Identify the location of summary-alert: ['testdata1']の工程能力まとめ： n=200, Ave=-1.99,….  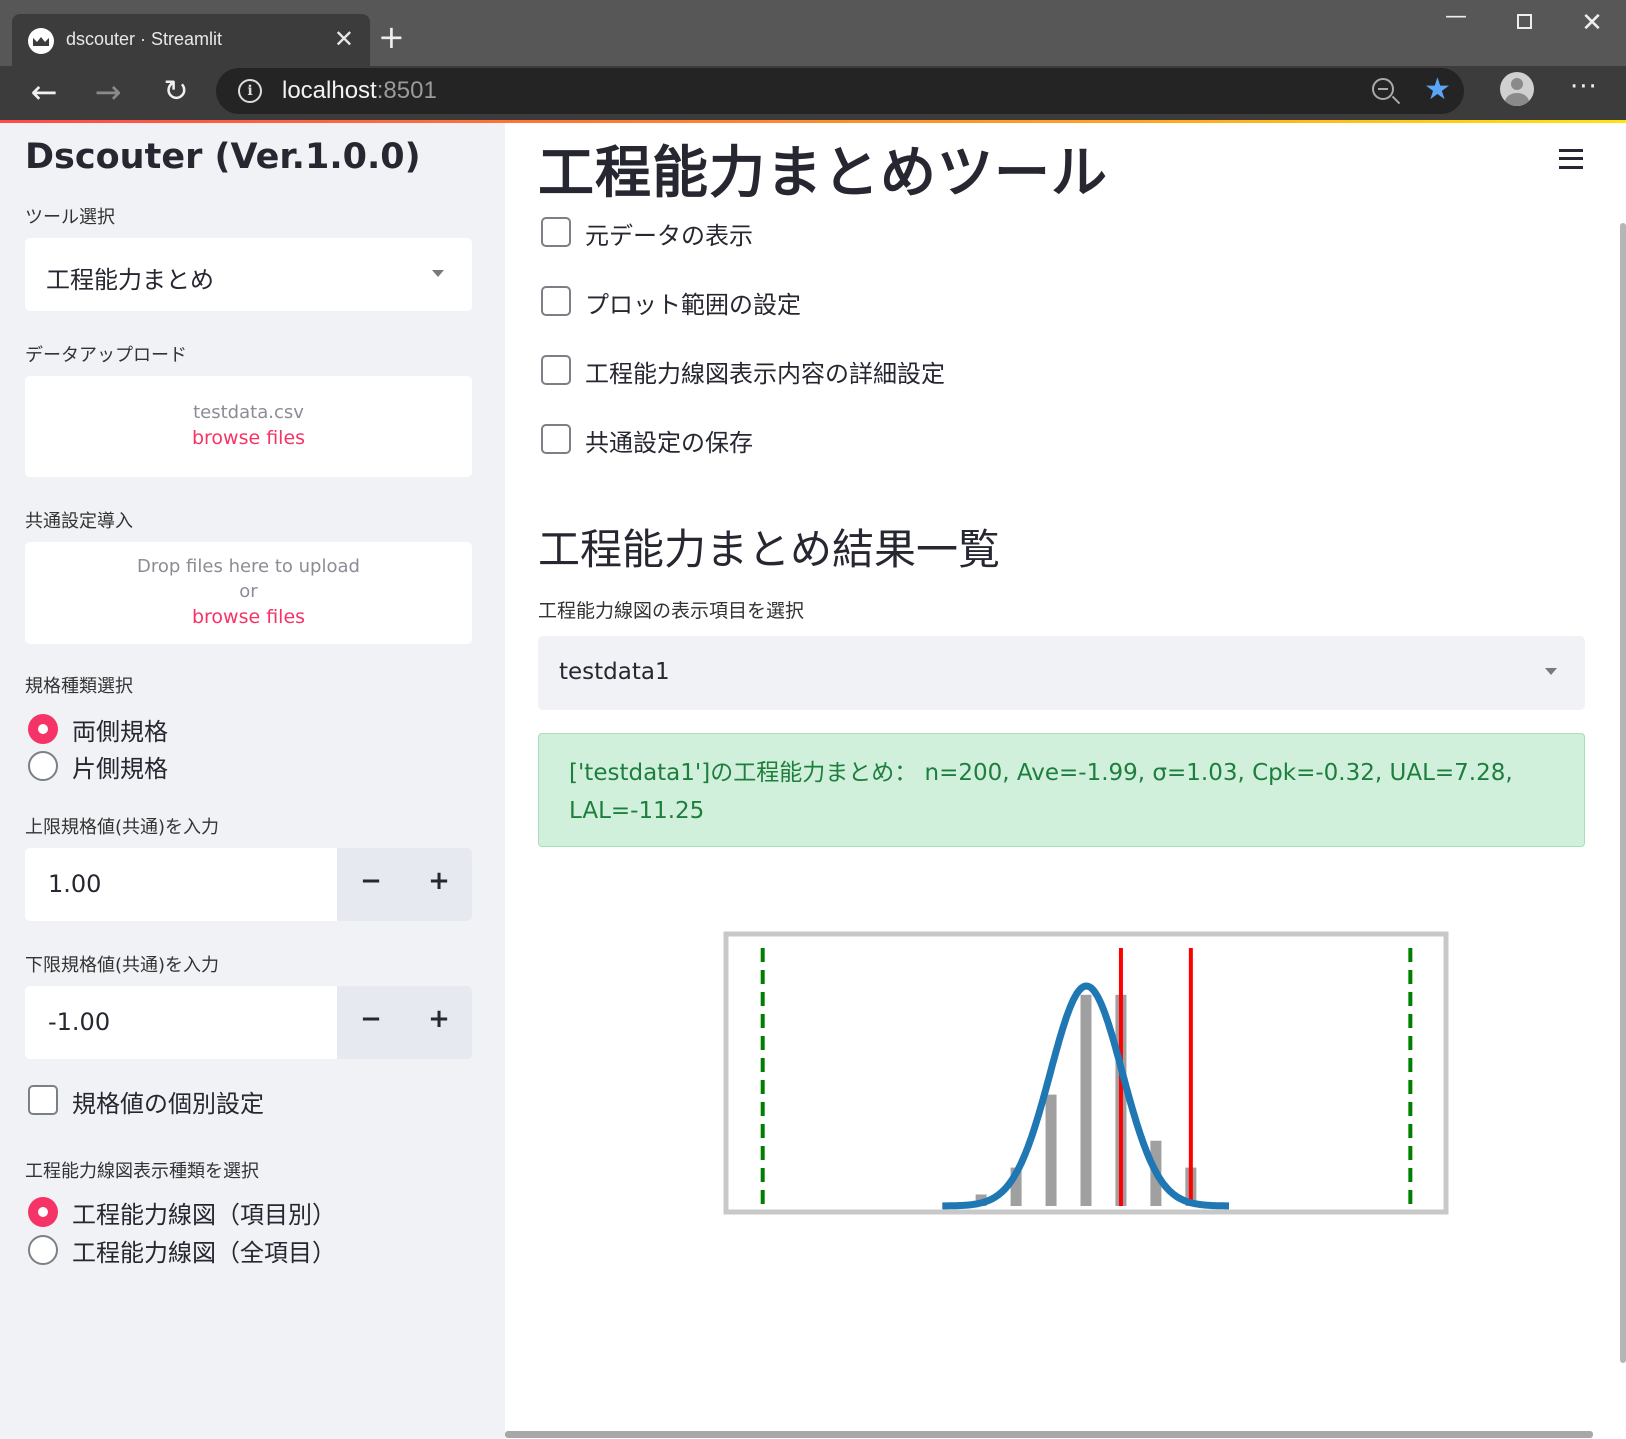
(1061, 790).